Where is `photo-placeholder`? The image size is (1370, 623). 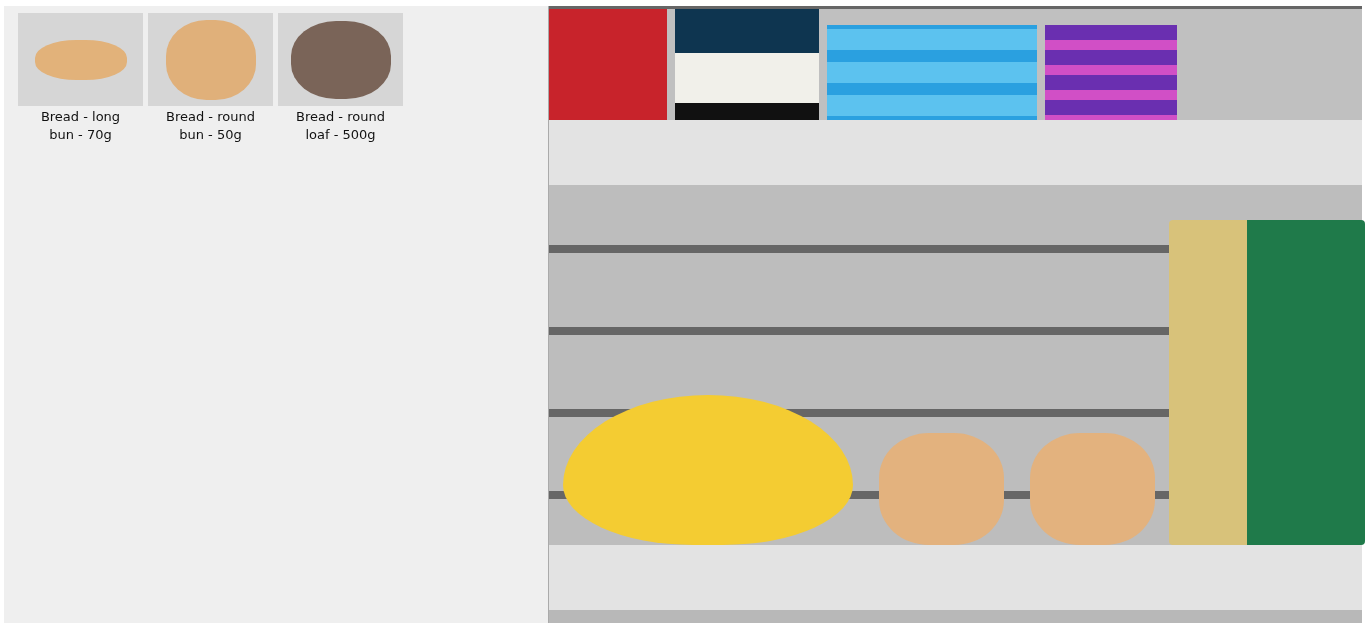 photo-placeholder is located at coordinates (340, 59).